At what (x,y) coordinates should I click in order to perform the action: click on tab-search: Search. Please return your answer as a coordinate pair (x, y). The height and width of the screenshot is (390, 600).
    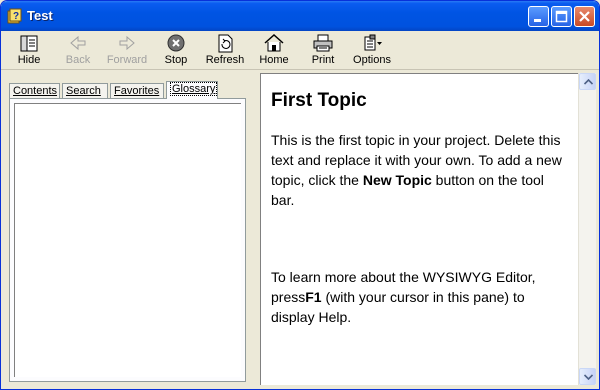
    Looking at the image, I should click on (85, 90).